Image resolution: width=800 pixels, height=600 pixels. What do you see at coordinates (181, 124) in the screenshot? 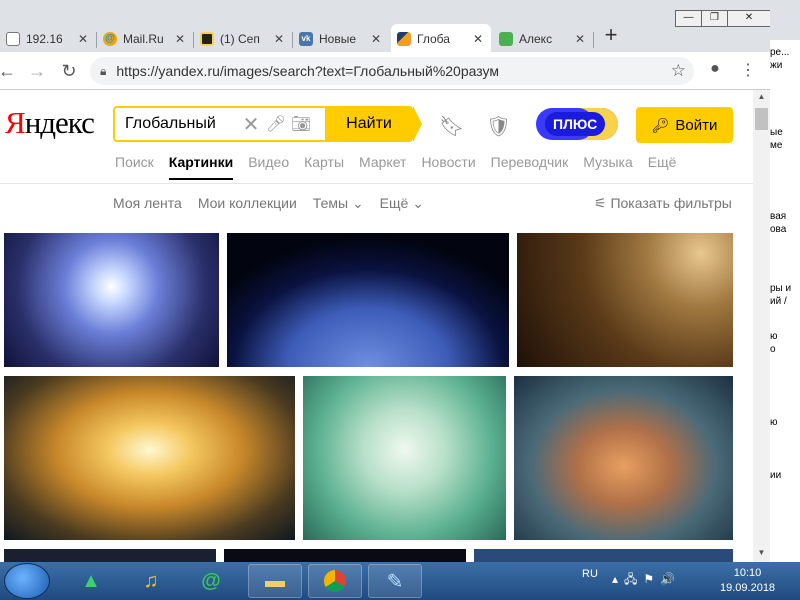
I see `search-input` at bounding box center [181, 124].